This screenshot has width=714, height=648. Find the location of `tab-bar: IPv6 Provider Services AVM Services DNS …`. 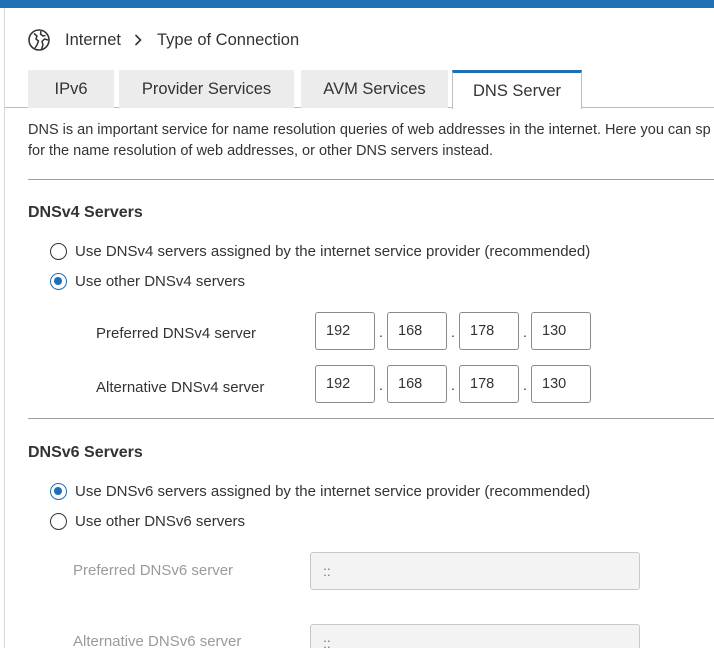

tab-bar: IPv6 Provider Services AVM Services DNS … is located at coordinates (359, 89).